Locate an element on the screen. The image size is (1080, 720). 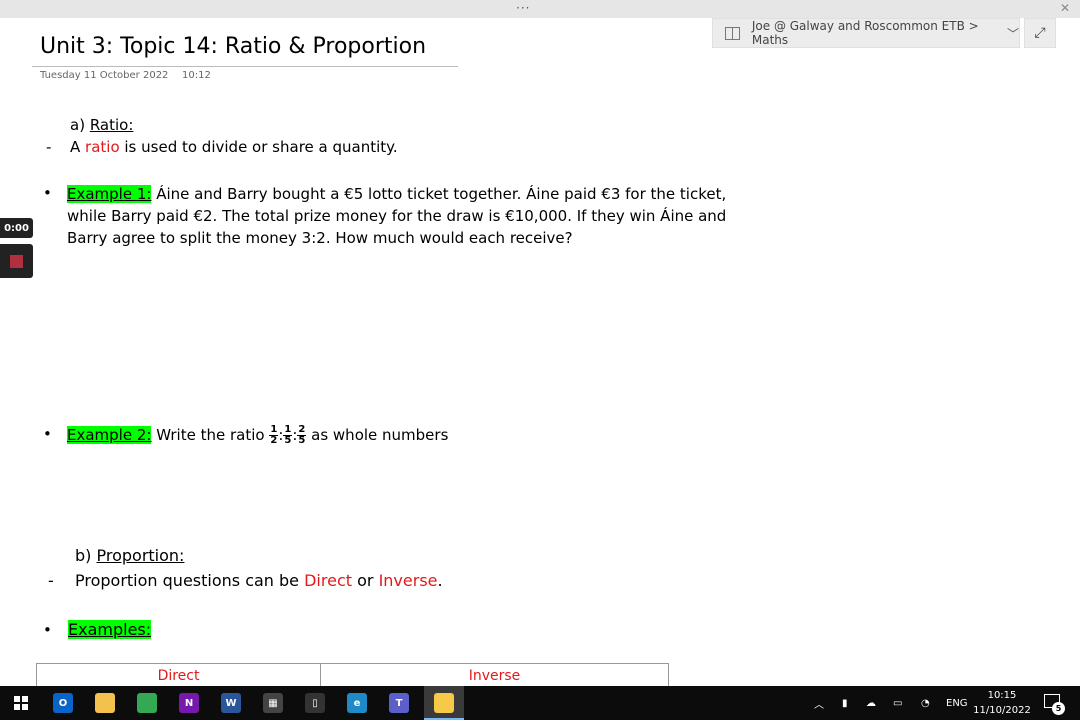
window-menu-dots-icon: ··· is located at coordinates (523, 8).